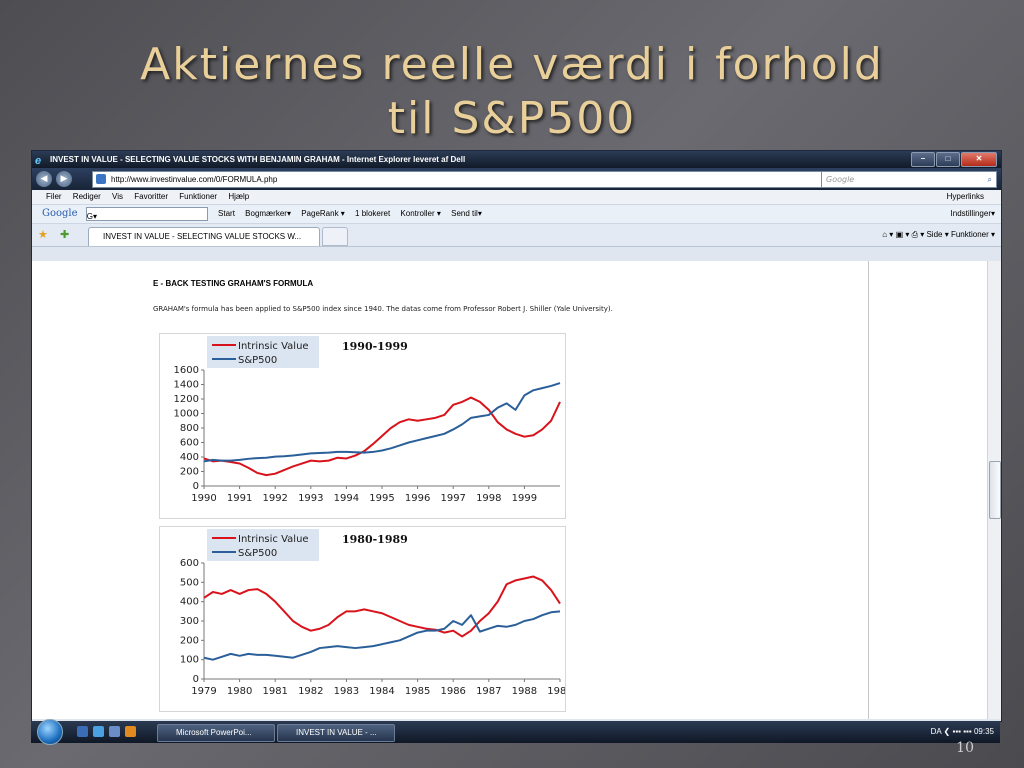 The image size is (1024, 768). What do you see at coordinates (381, 691) in the screenshot?
I see `x-tick-label: 1984` at bounding box center [381, 691].